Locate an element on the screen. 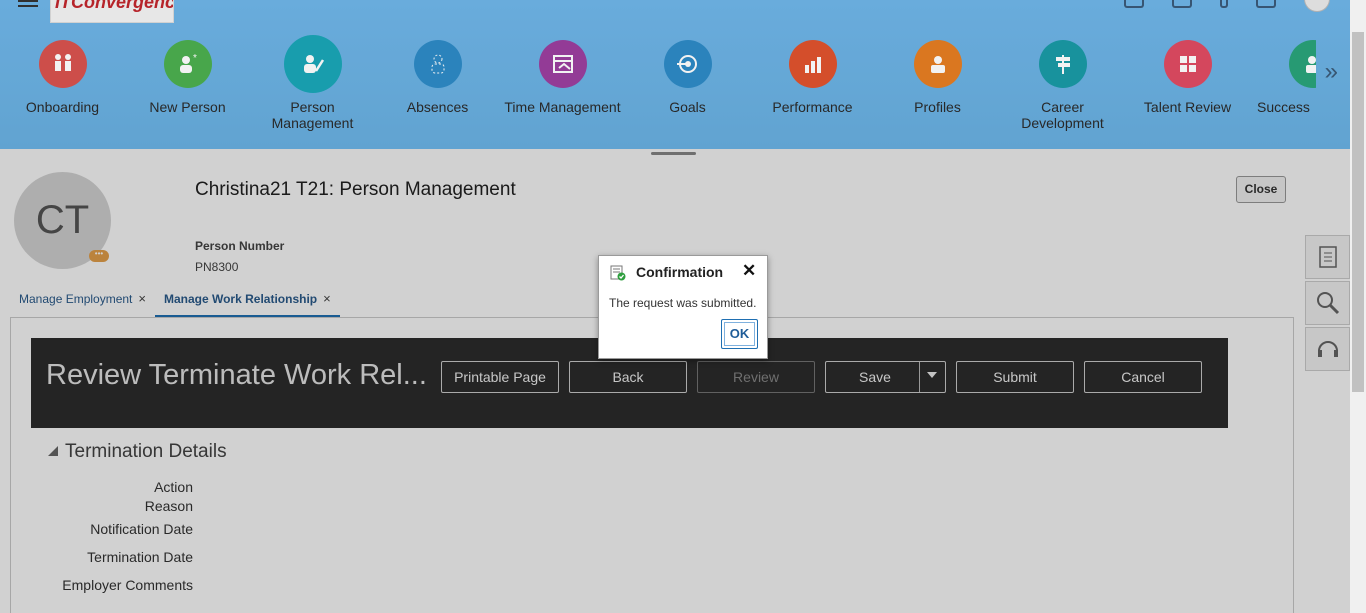 This screenshot has height=613, width=1366. page-scrollbar is located at coordinates (1358, 306).